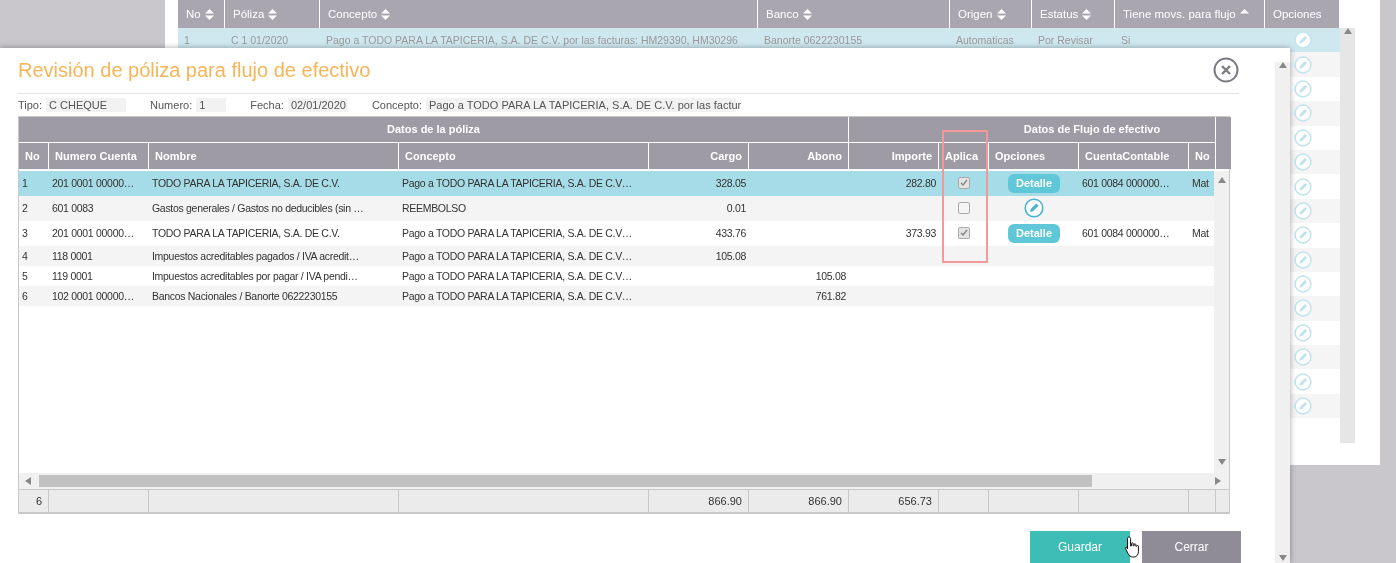  Describe the element at coordinates (29, 481) in the screenshot. I see `scroll-left-icon` at that location.